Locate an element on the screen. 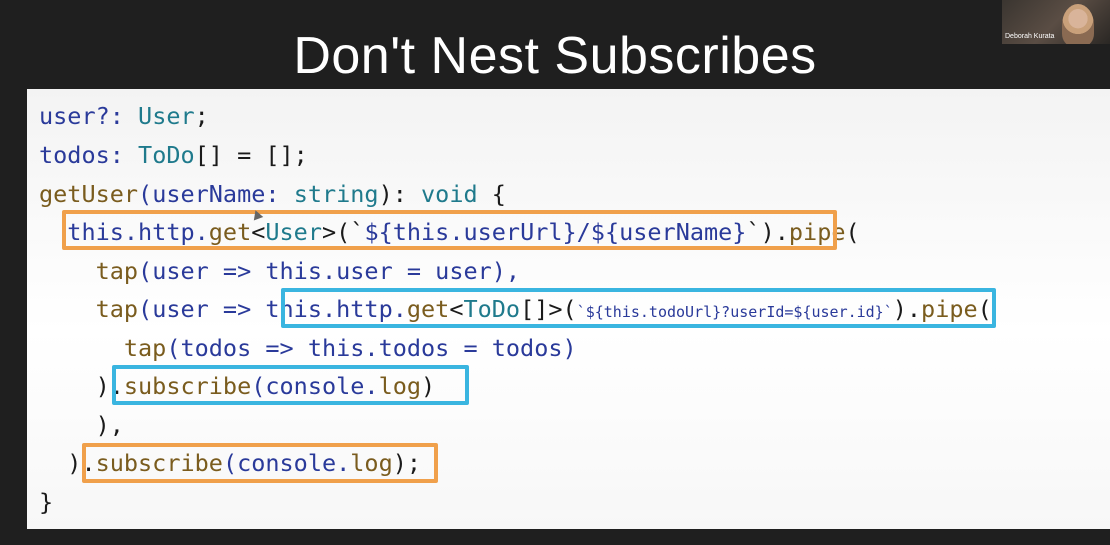 The height and width of the screenshot is (545, 1110). code-token: .user = user), is located at coordinates (421, 271).